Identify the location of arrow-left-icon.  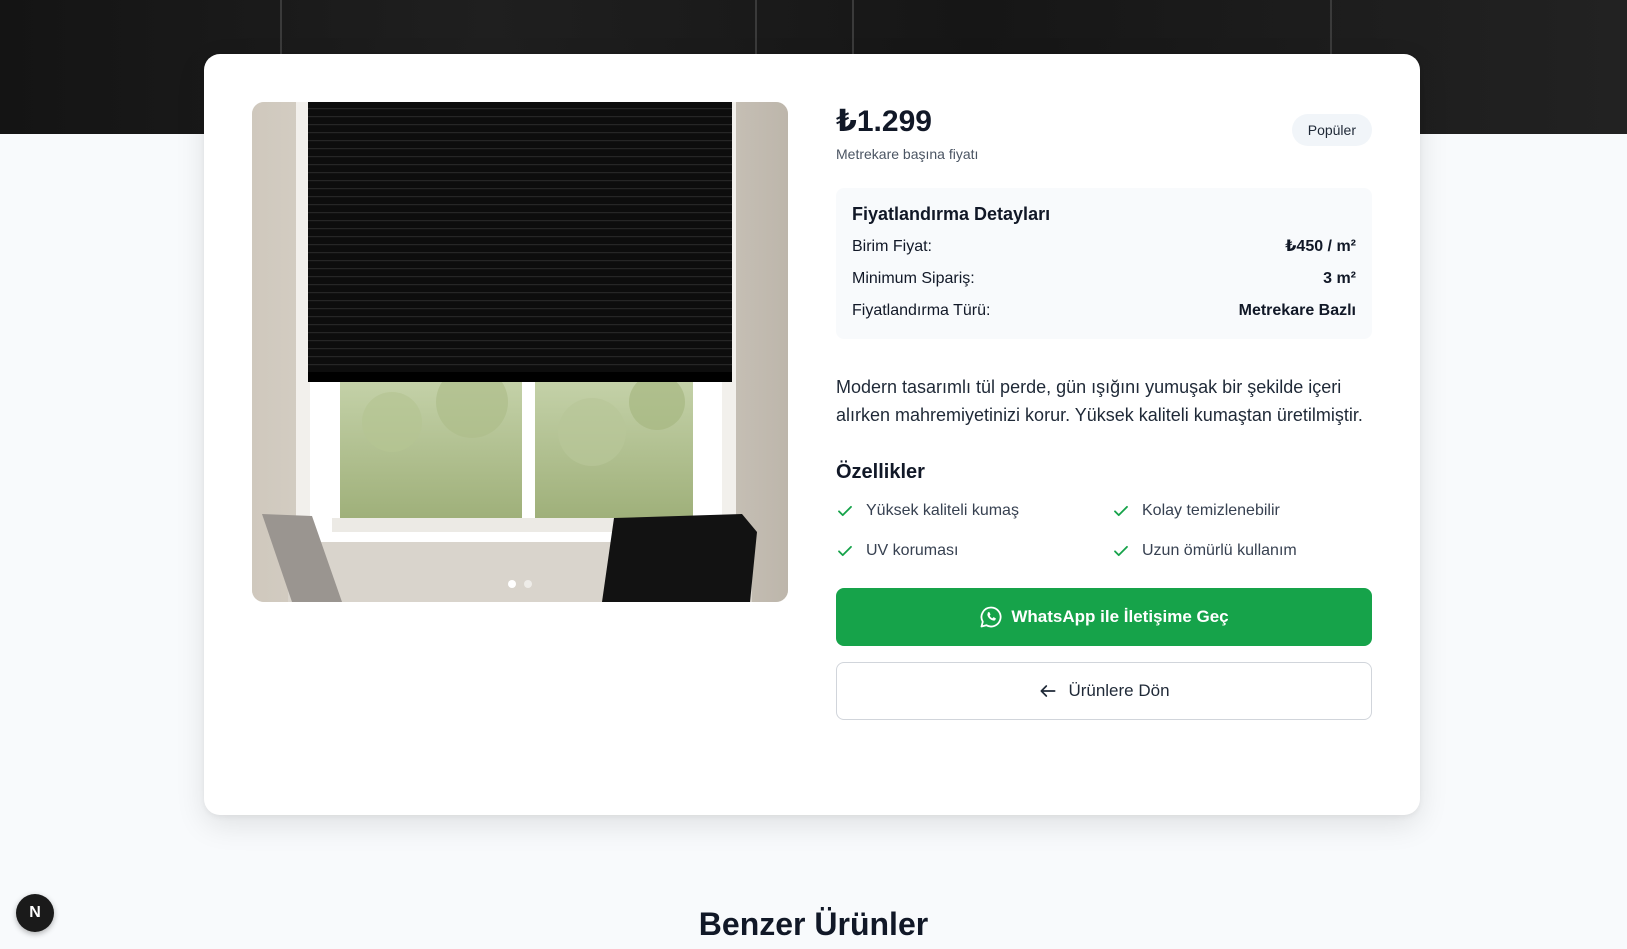
(1048, 691).